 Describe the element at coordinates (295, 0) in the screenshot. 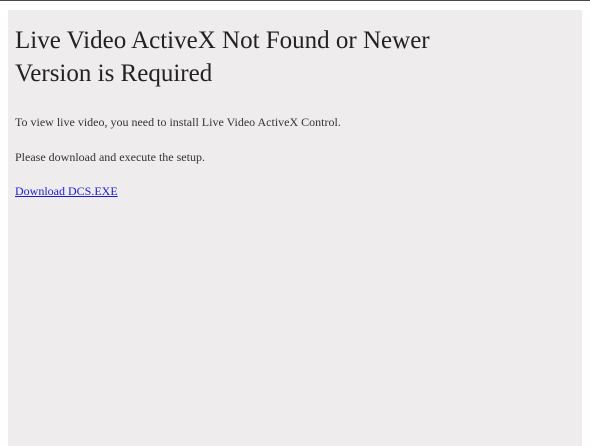

I see `top-divider` at that location.